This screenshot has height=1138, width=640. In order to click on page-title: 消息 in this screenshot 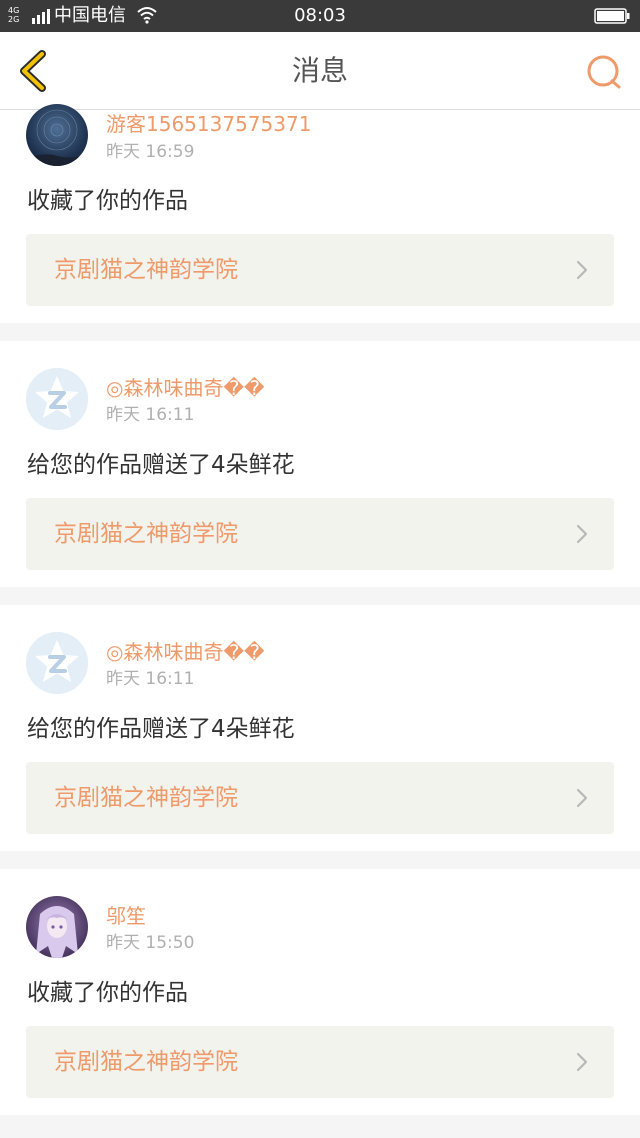, I will do `click(319, 70)`.